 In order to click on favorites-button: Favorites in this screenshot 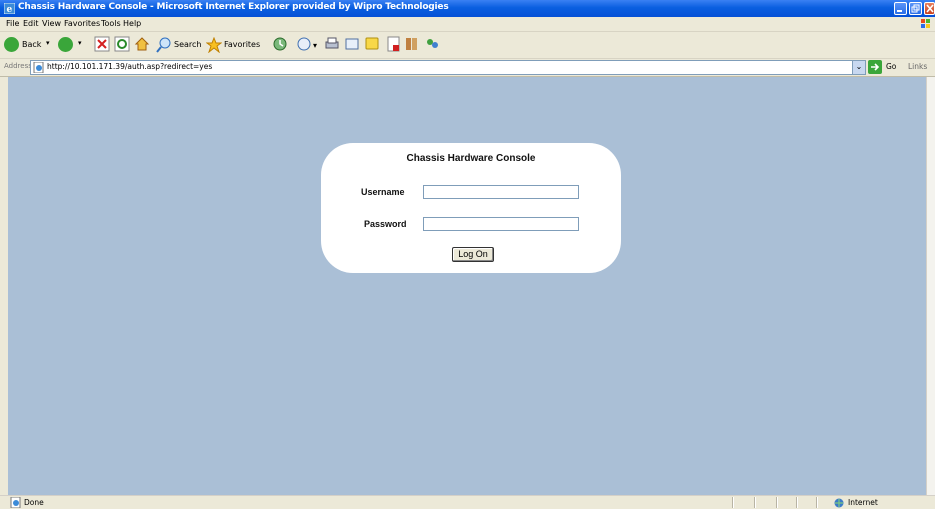, I will do `click(235, 45)`.